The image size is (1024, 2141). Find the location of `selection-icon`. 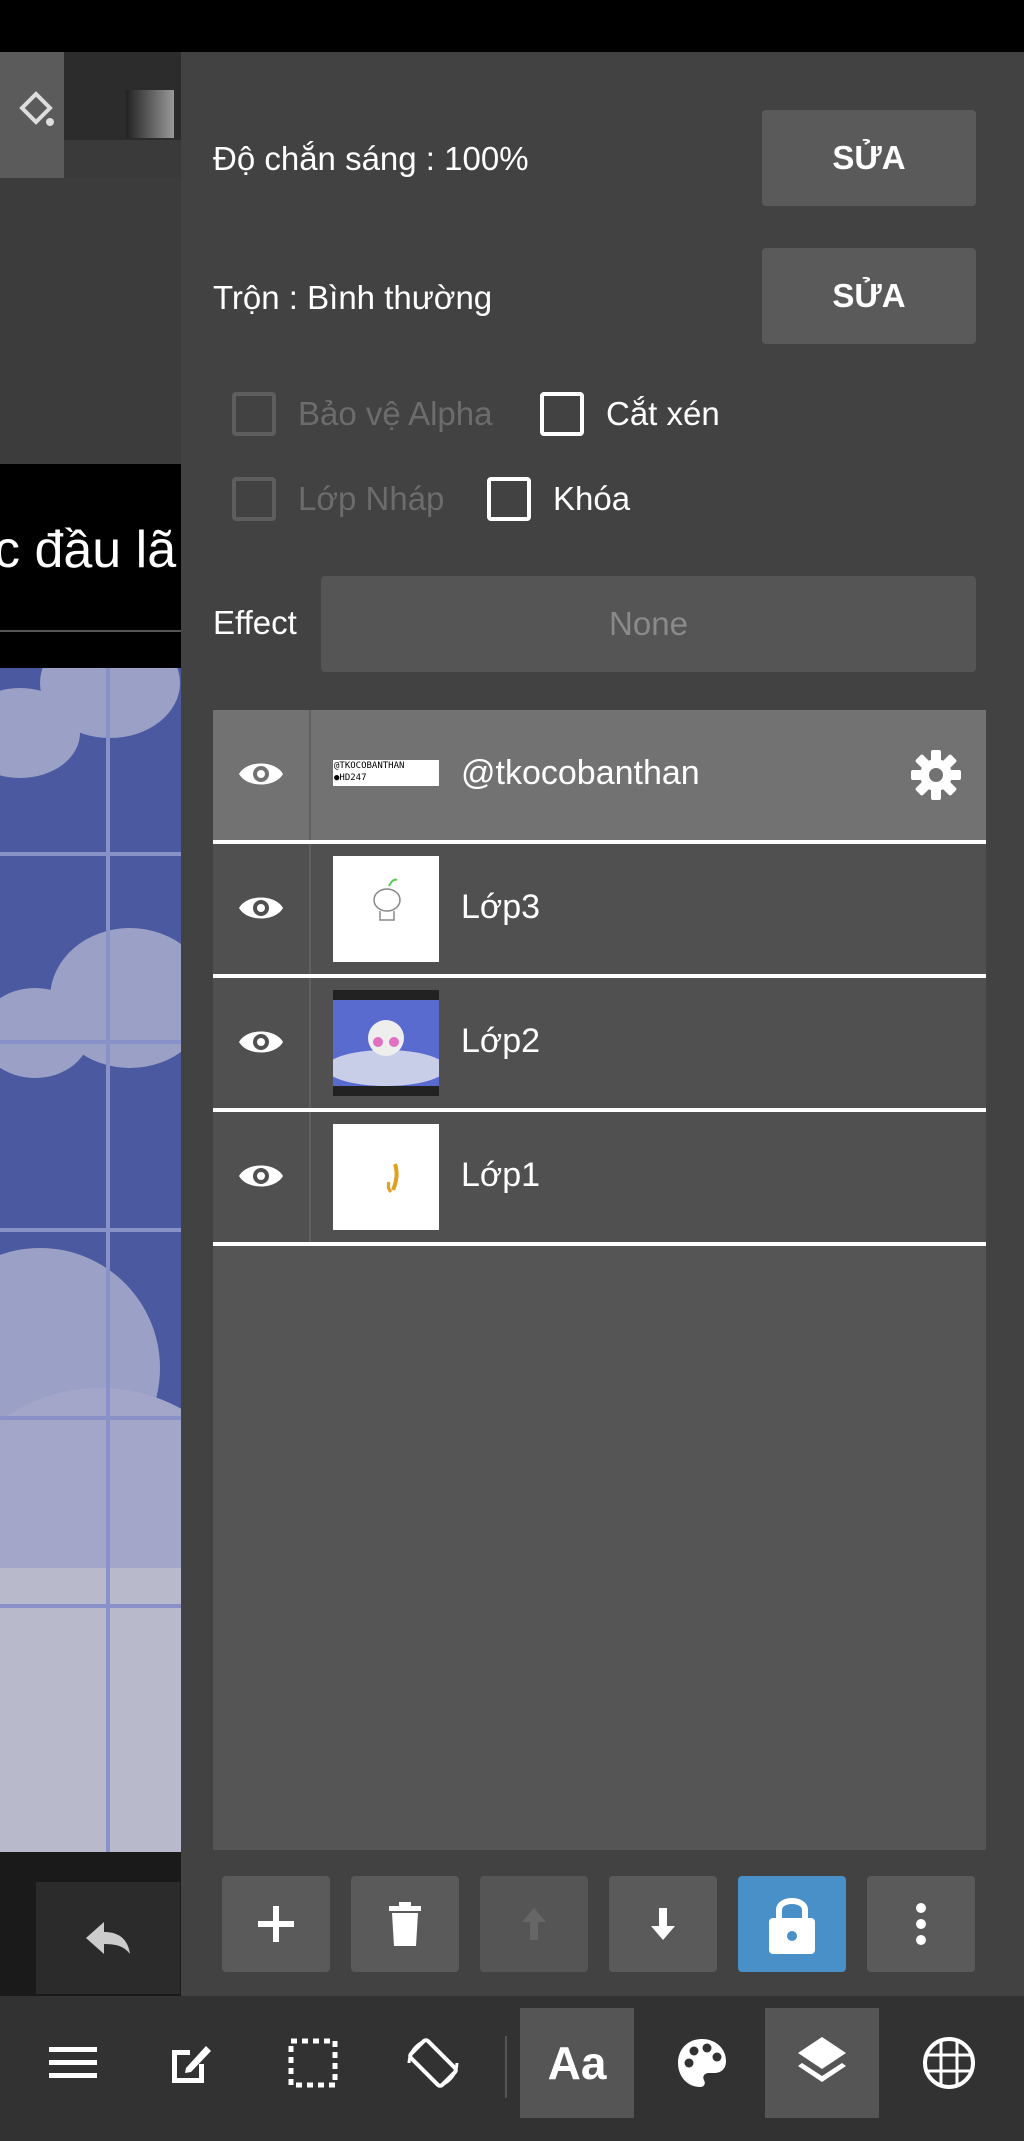

selection-icon is located at coordinates (313, 2063).